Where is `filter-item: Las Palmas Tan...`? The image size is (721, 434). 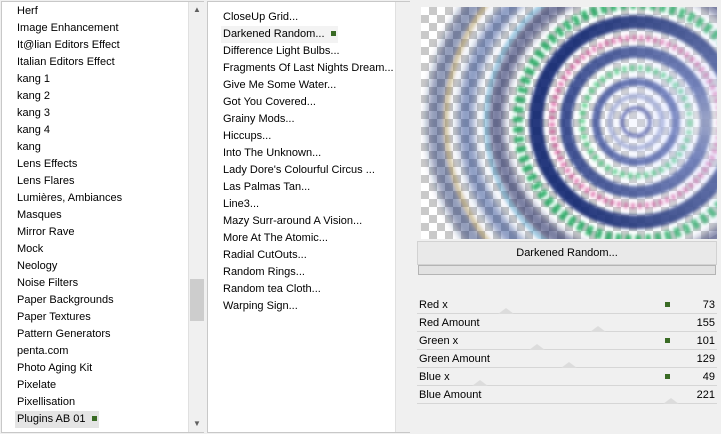
filter-item: Las Palmas Tan... is located at coordinates (266, 187).